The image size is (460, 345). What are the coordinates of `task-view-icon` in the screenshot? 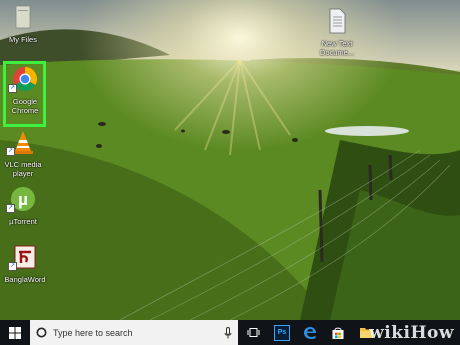 It's located at (253, 332).